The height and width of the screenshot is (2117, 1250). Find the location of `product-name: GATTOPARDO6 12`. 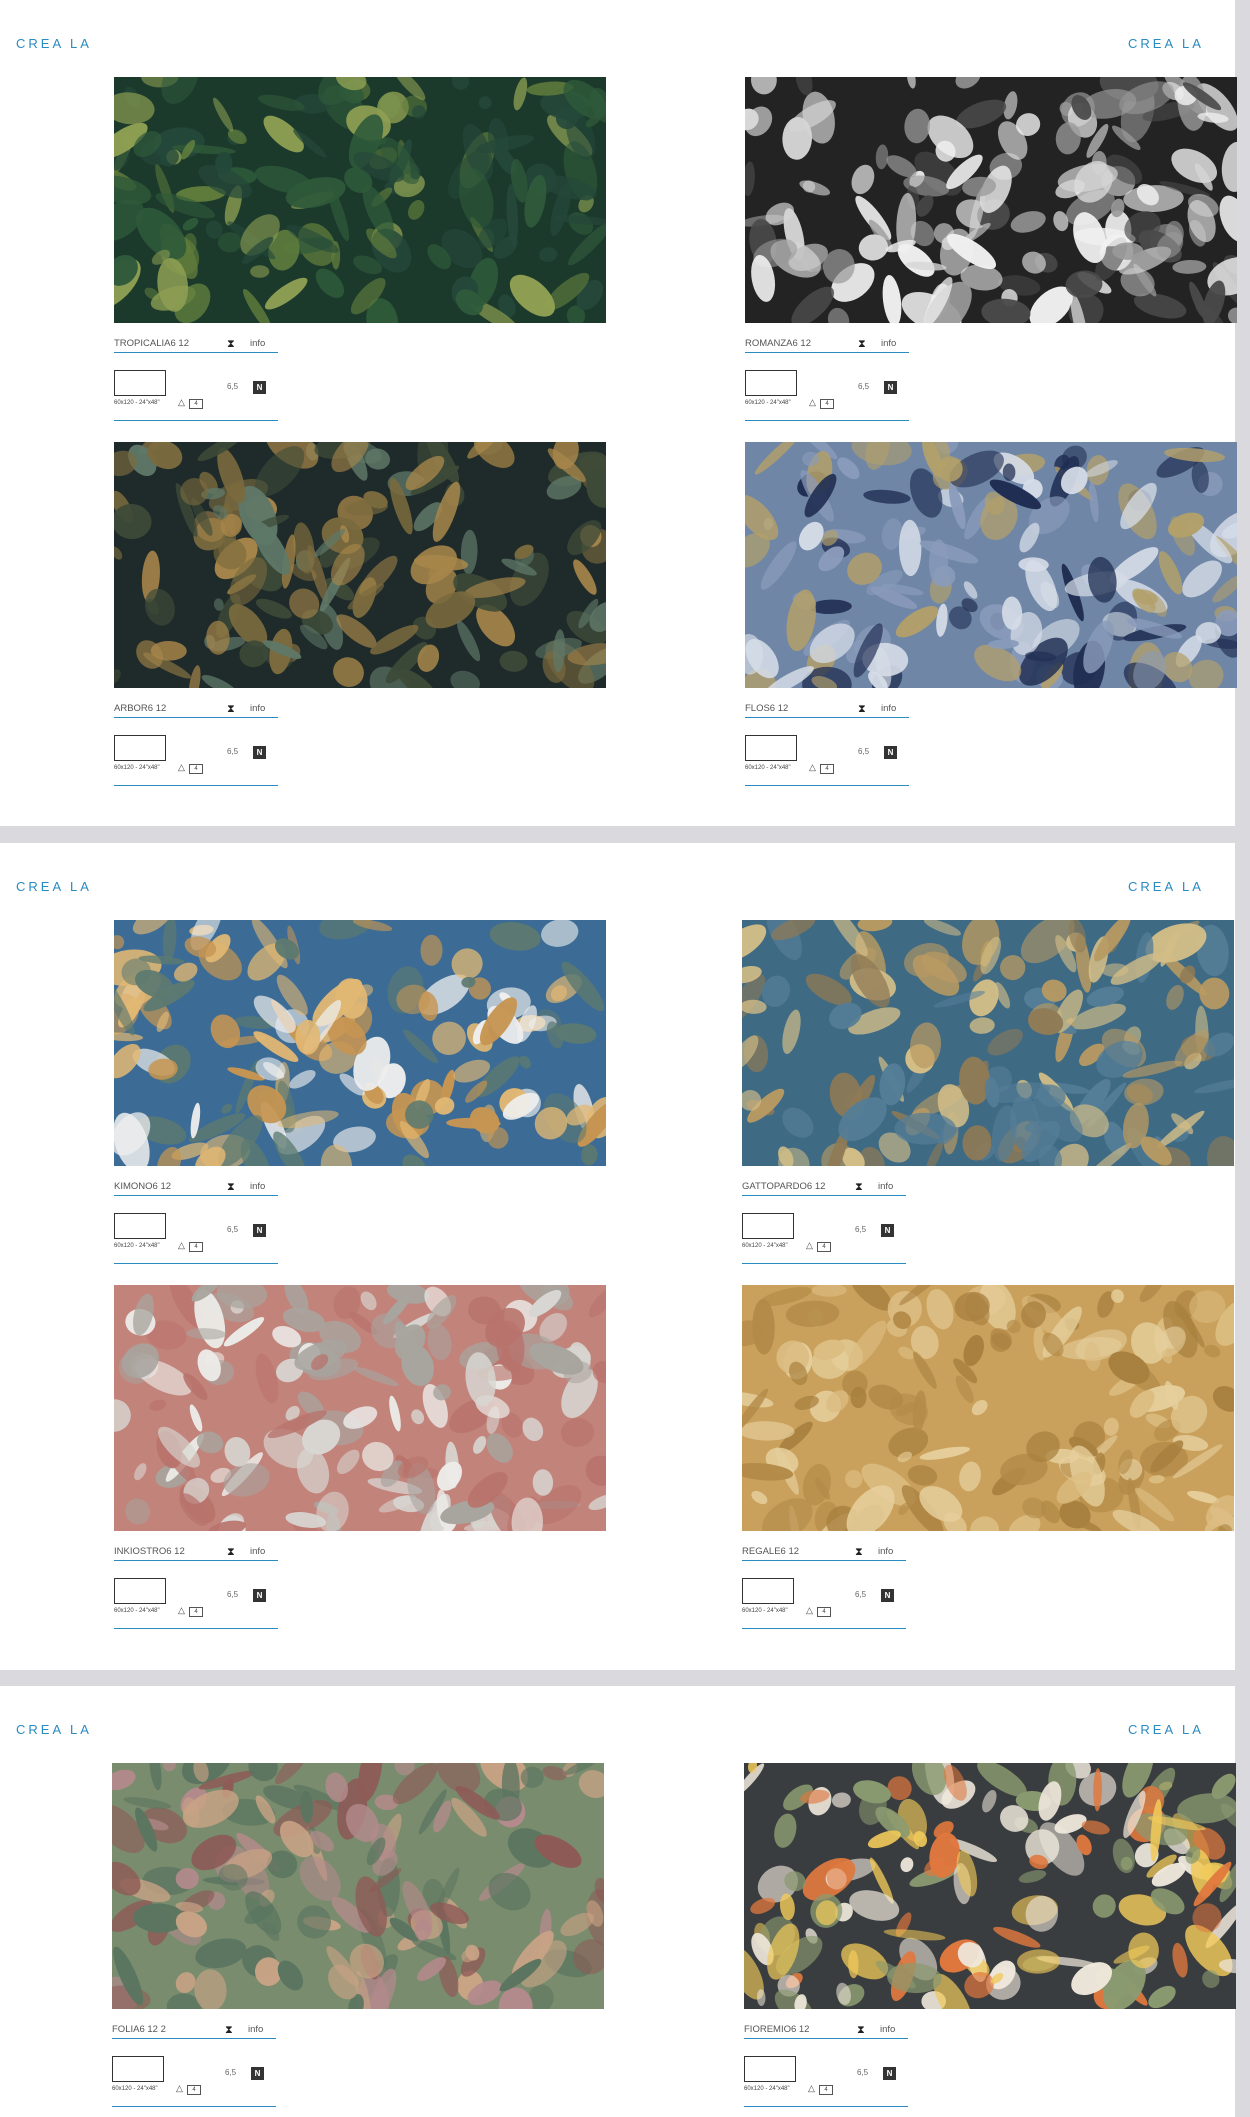

product-name: GATTOPARDO6 12 is located at coordinates (784, 1186).